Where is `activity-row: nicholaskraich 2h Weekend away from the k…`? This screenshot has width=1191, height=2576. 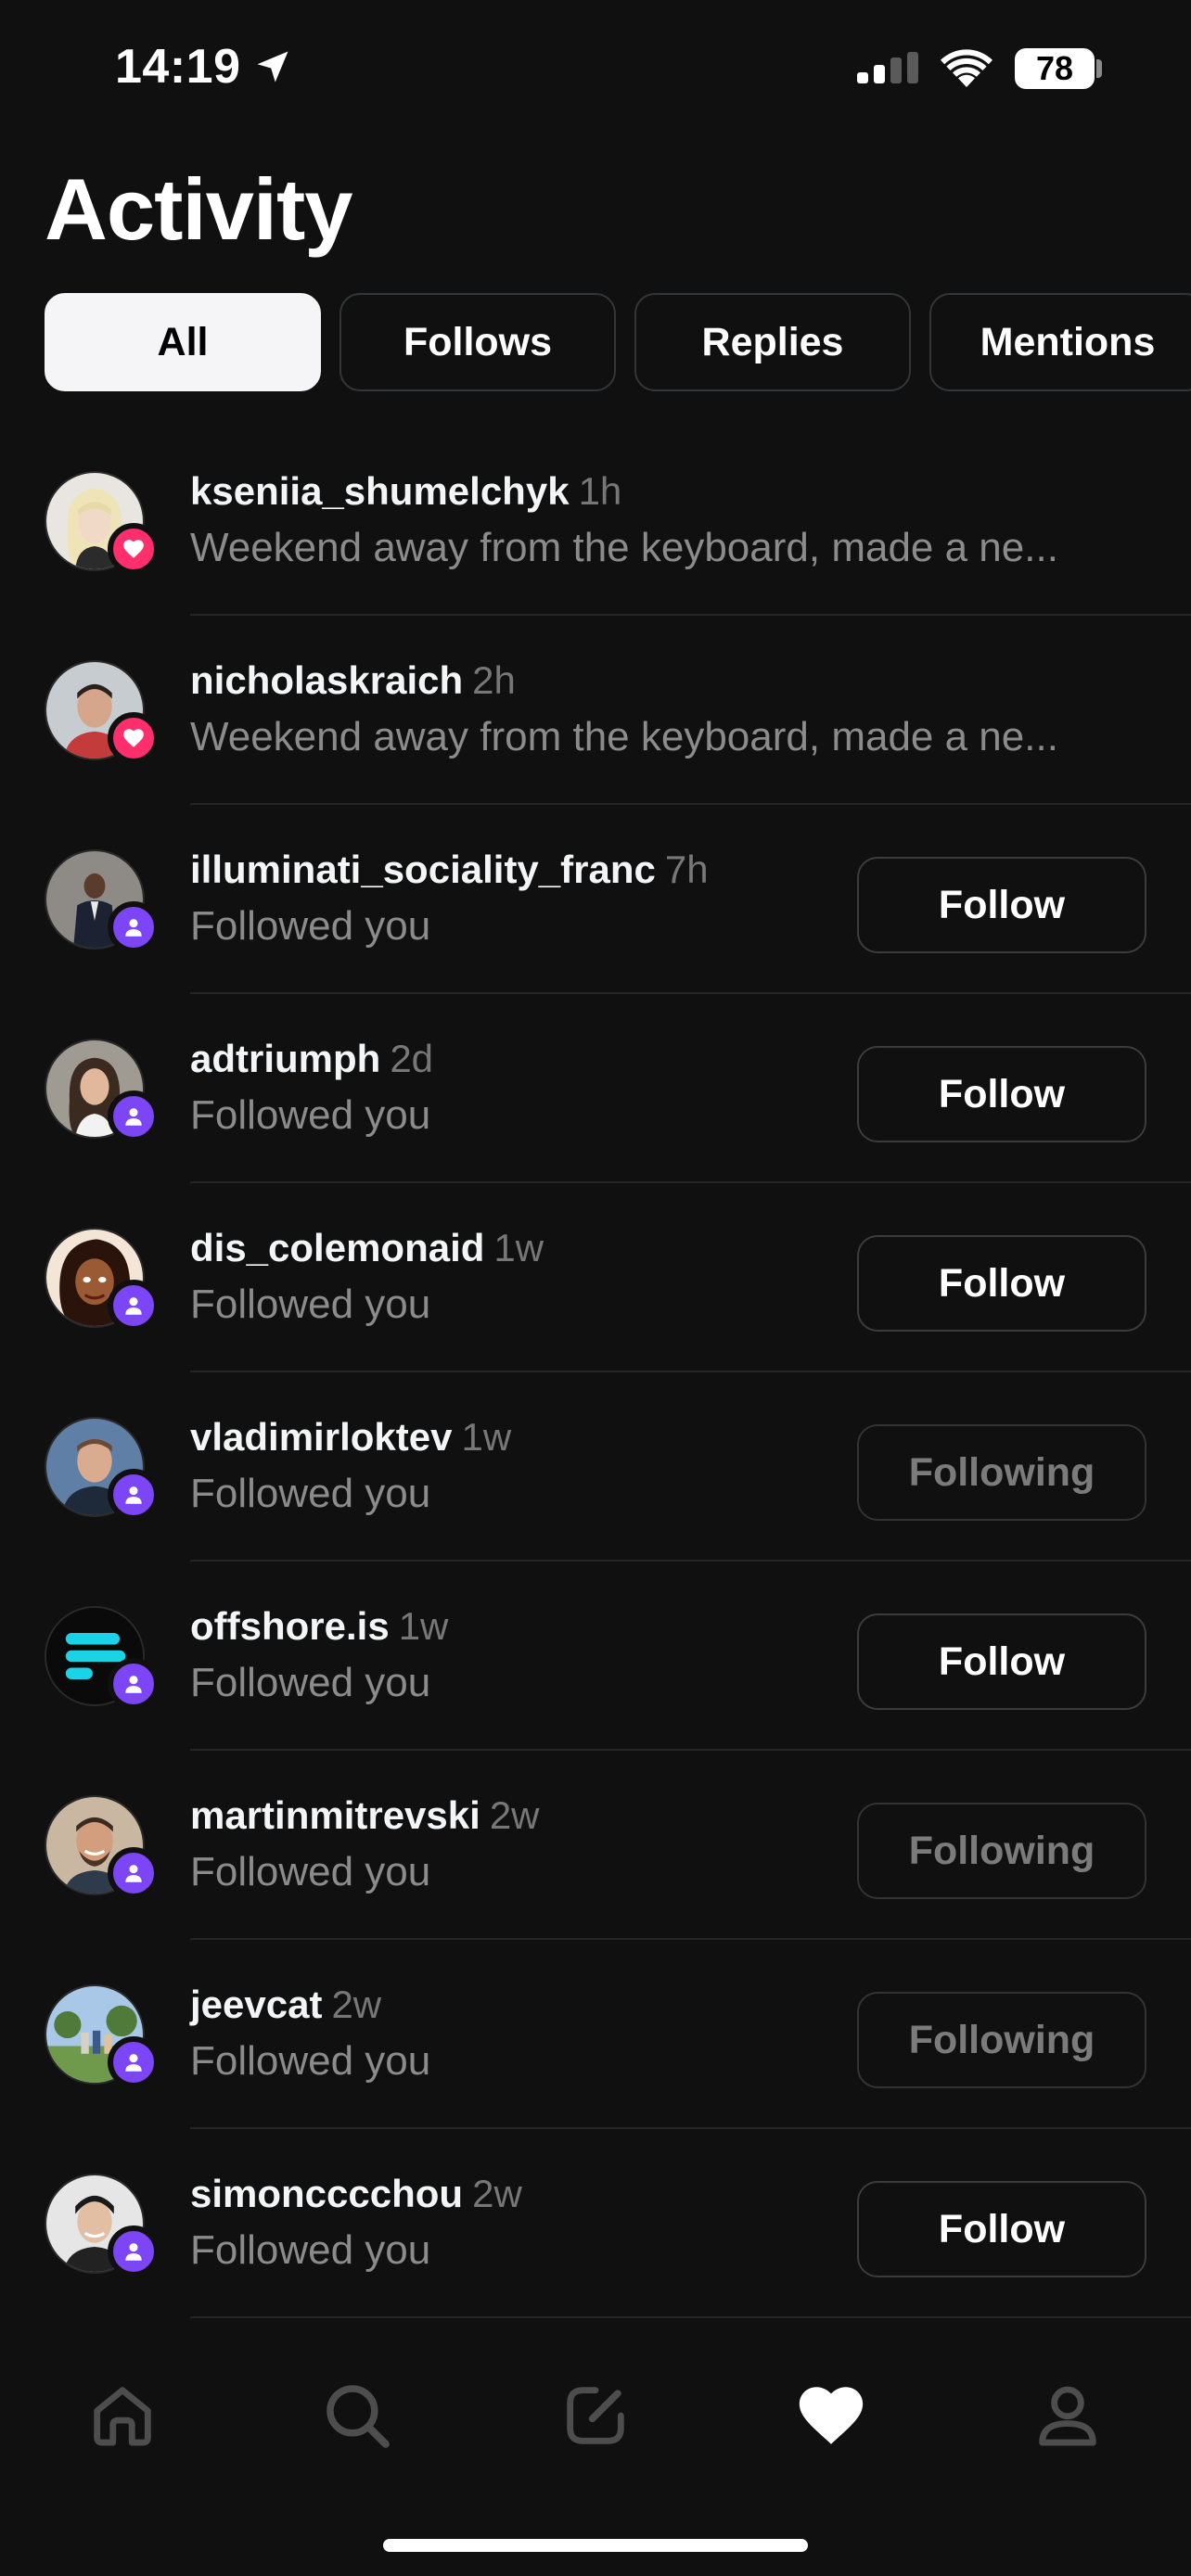
activity-row: nicholaskraich 2h Weekend away from the k… is located at coordinates (595, 710).